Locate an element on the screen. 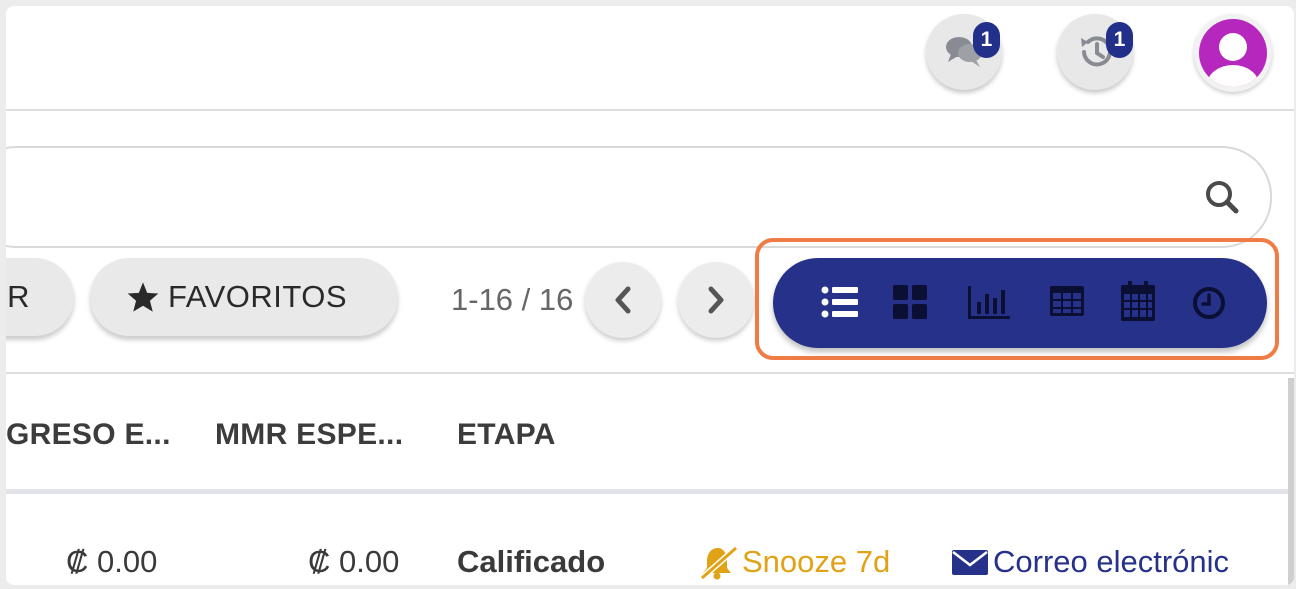 Image resolution: width=1296 pixels, height=589 pixels. filters-divider is located at coordinates (650, 373).